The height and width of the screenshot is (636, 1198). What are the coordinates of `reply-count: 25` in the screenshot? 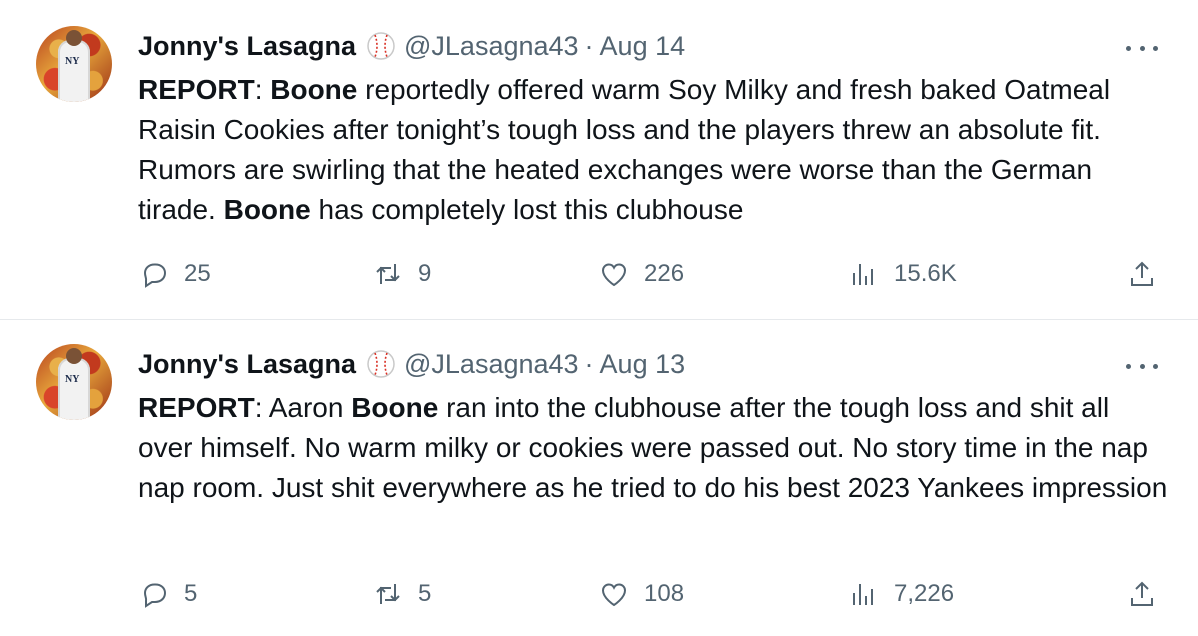 It's located at (197, 273).